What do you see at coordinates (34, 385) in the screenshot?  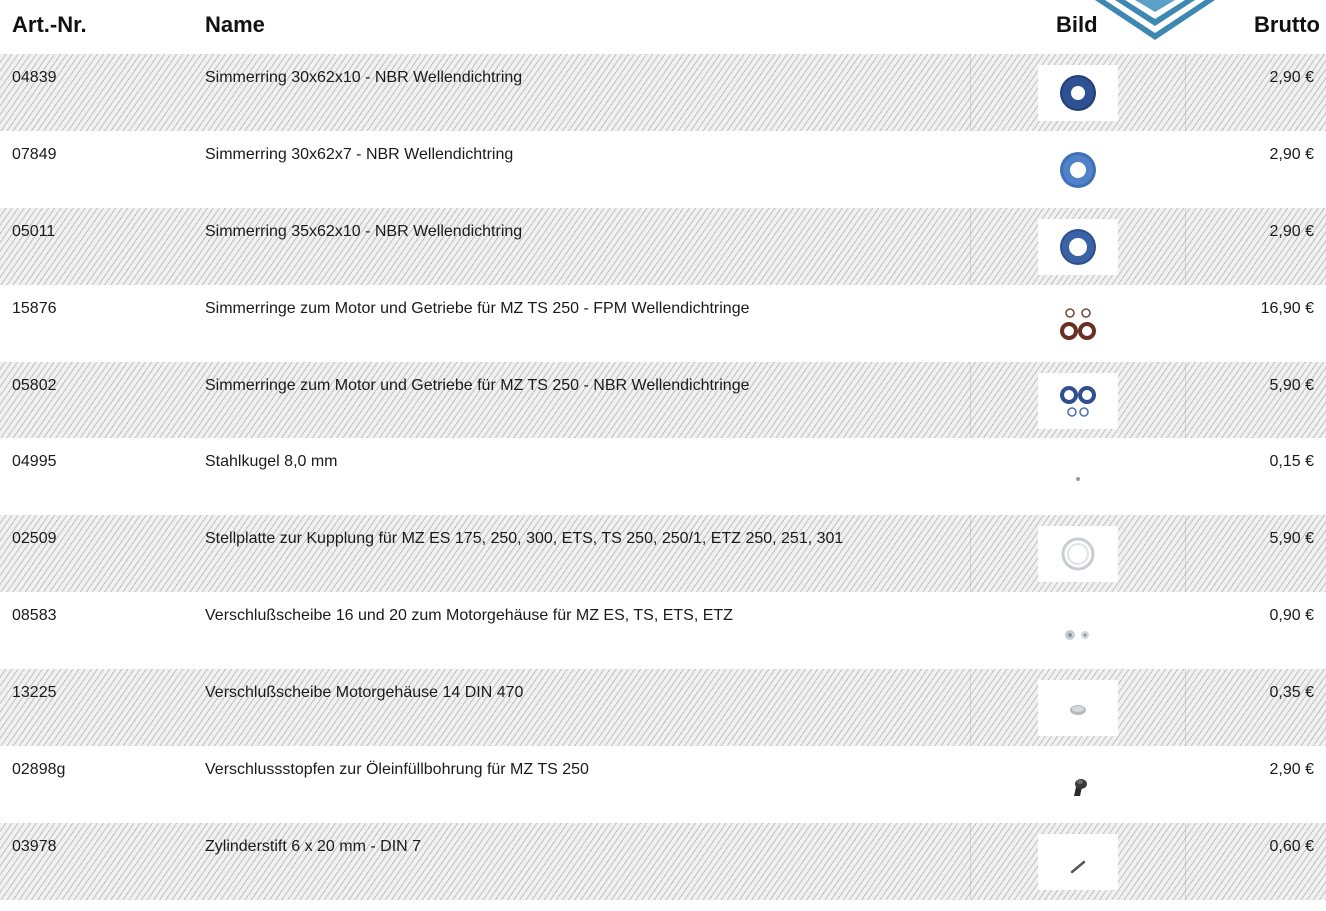 I see `article-number: 05802` at bounding box center [34, 385].